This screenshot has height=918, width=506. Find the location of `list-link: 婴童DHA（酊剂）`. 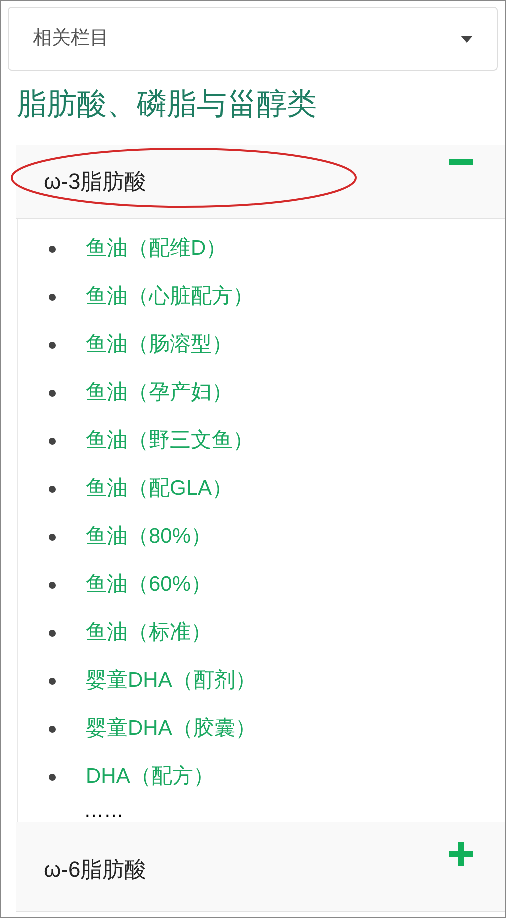

list-link: 婴童DHA（酊剂） is located at coordinates (171, 681).